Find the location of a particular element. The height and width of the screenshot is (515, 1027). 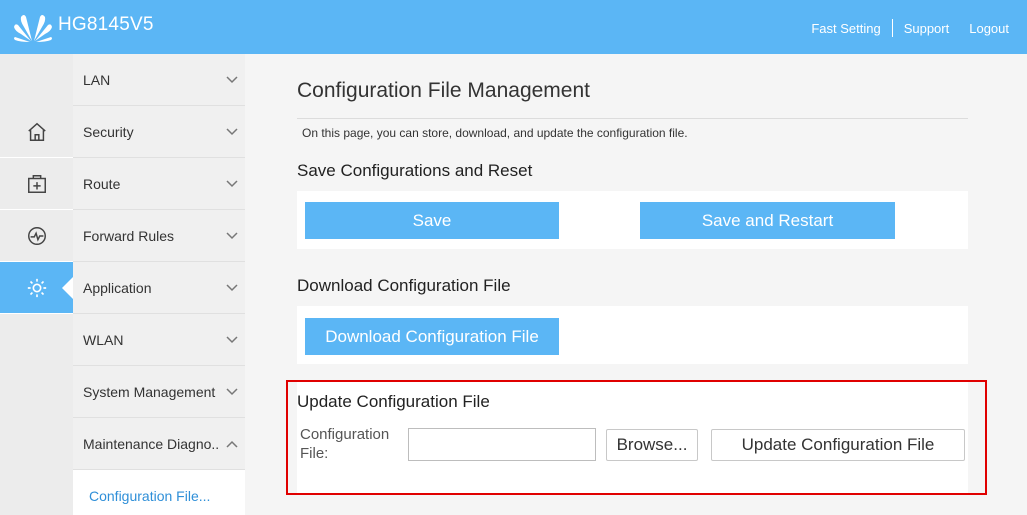

rail-diagnose is located at coordinates (36, 236).